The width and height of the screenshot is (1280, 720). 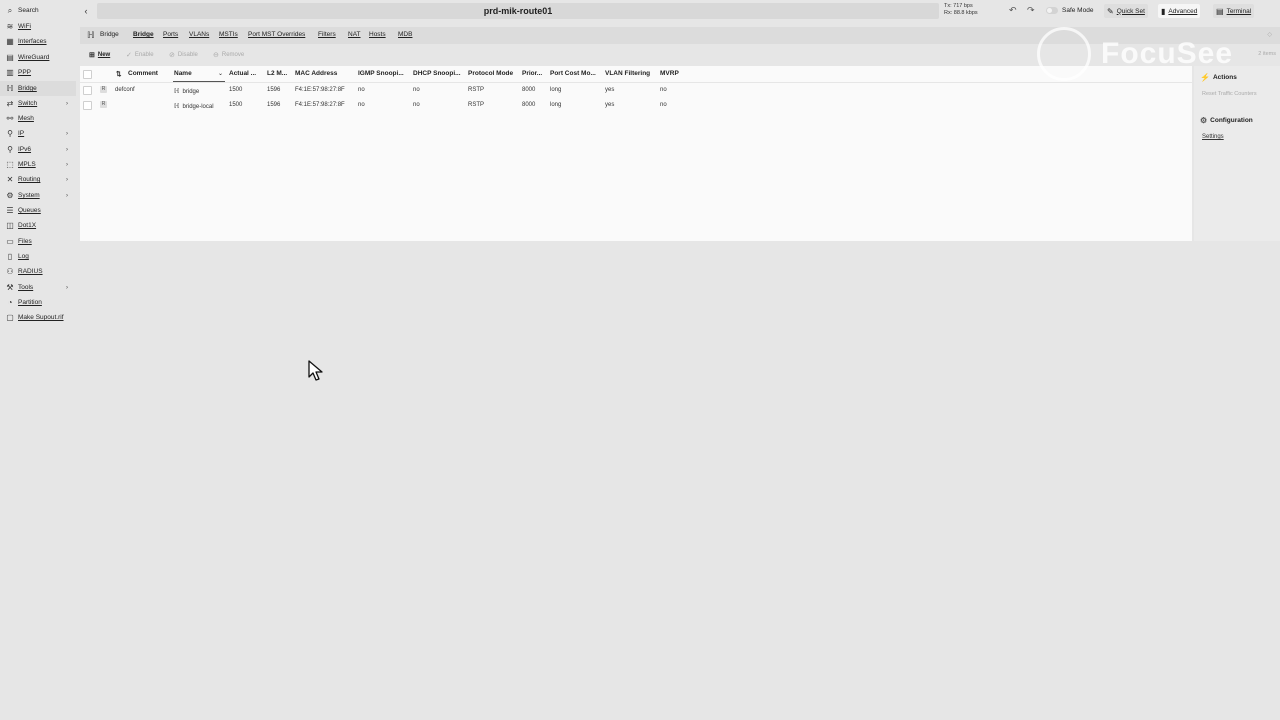 What do you see at coordinates (38, 149) in the screenshot?
I see `sidebar-item-ipv6: ⚲ IPv6 ›` at bounding box center [38, 149].